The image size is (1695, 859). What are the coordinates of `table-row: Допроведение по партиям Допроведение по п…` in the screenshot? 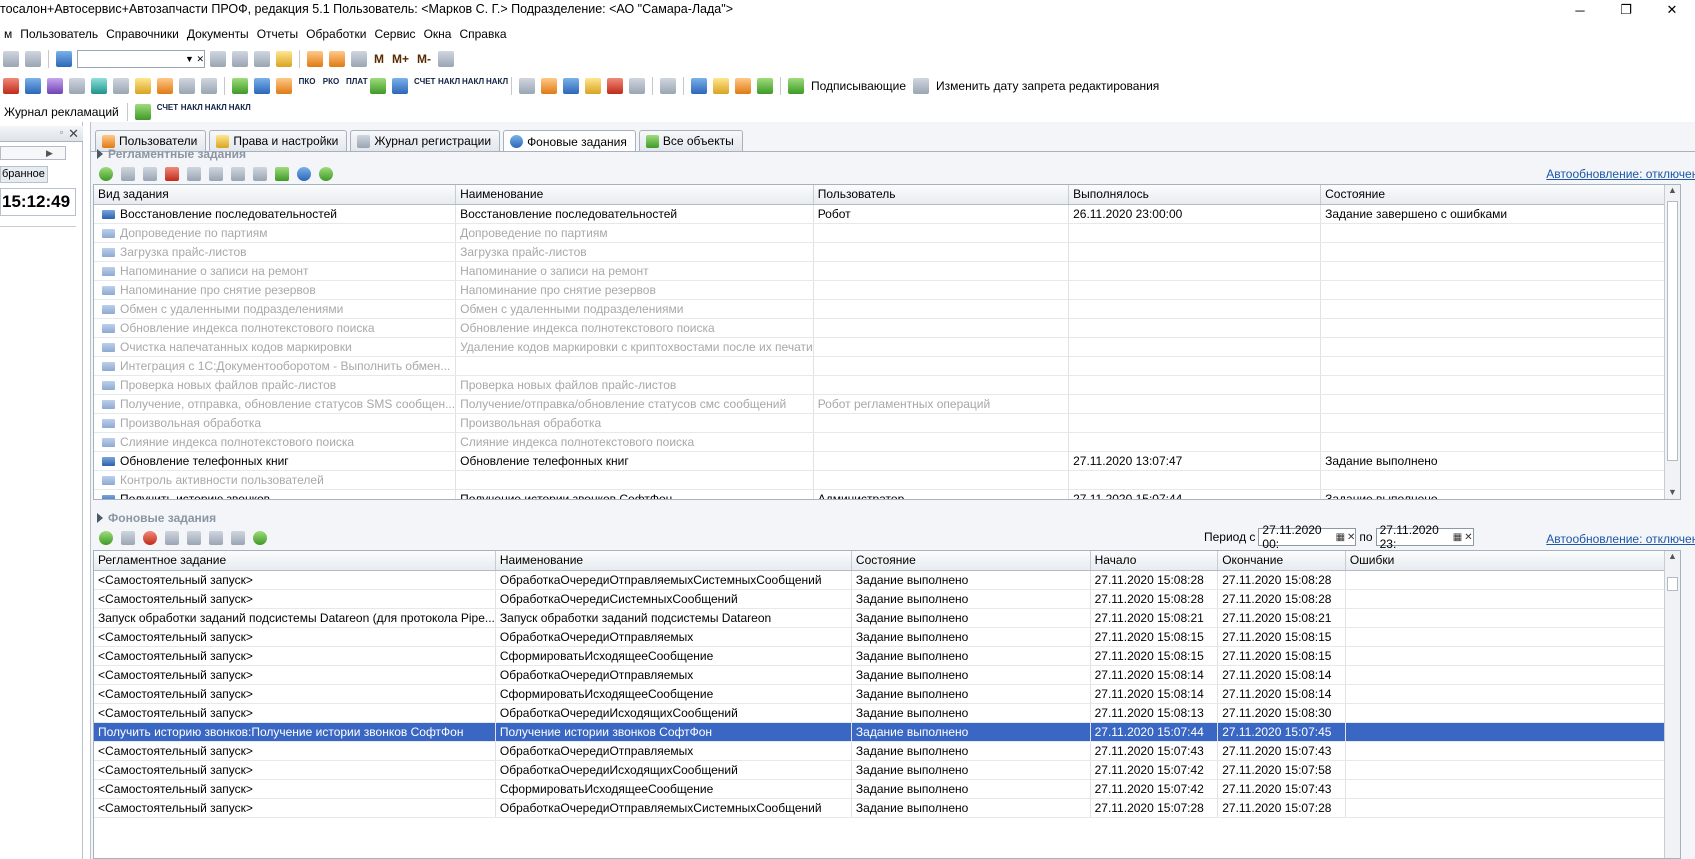 It's located at (887, 233).